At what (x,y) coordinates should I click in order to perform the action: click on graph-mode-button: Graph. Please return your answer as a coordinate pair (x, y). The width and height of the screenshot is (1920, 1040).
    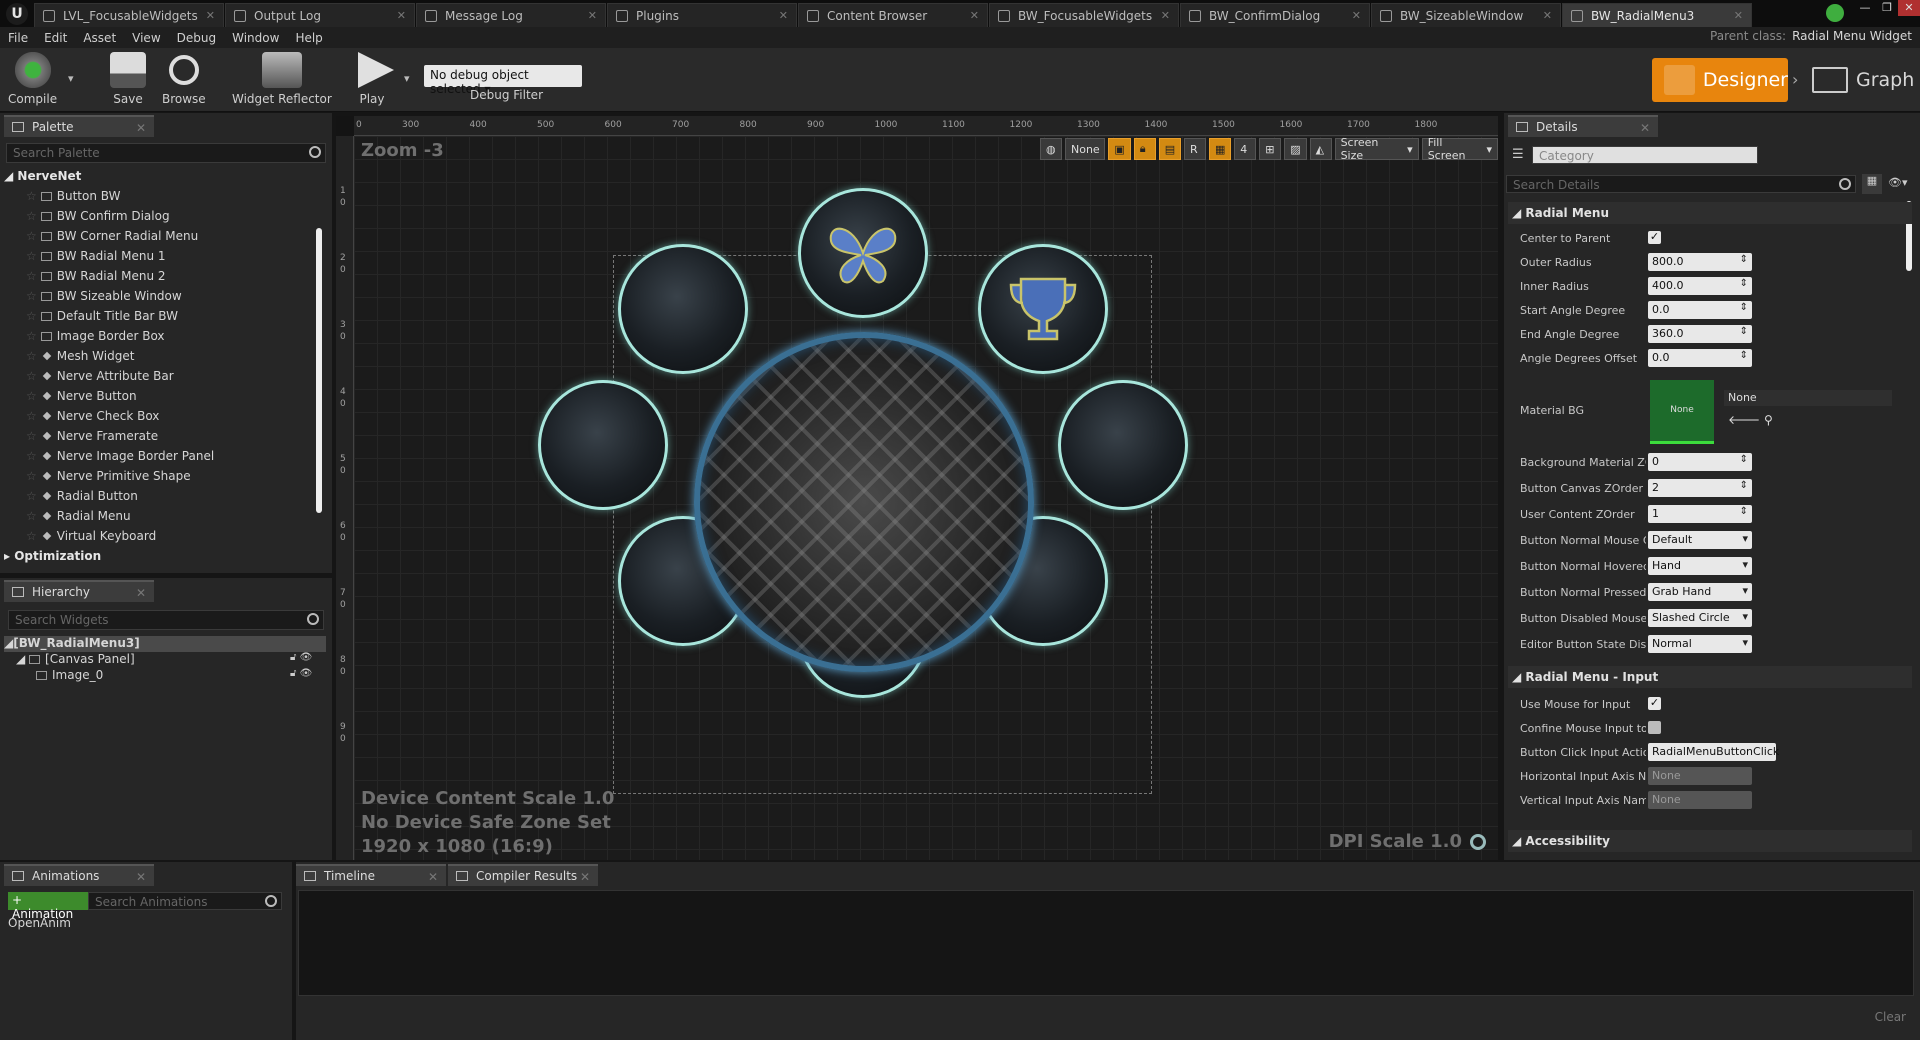
    Looking at the image, I should click on (1863, 80).